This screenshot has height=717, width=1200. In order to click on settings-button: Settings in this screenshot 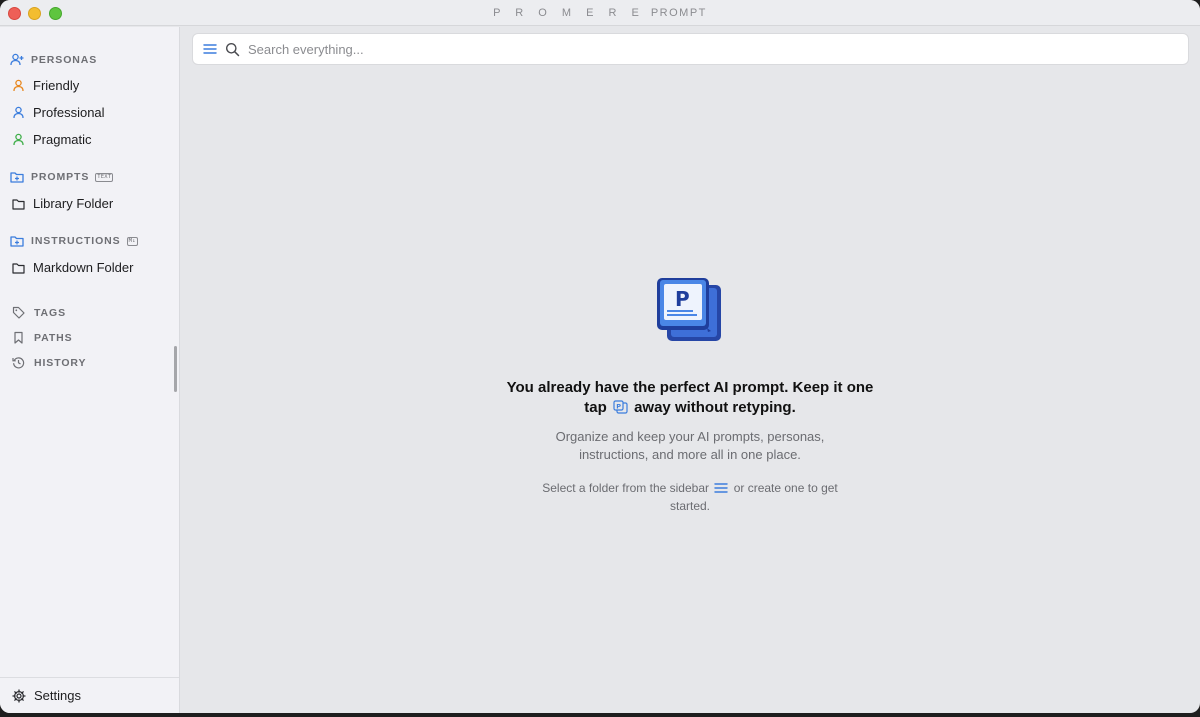, I will do `click(89, 695)`.